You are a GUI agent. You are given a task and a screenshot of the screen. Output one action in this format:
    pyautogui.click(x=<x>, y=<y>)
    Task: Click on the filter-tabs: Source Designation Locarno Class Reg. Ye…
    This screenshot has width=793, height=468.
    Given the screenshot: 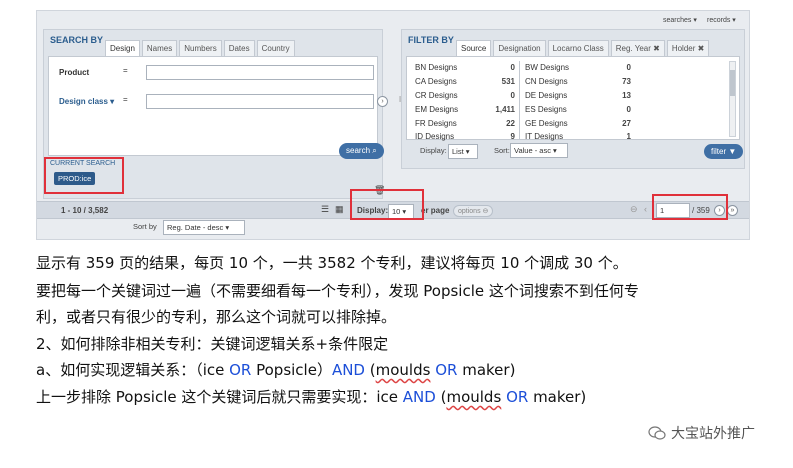 What is the action you would take?
    pyautogui.click(x=583, y=48)
    